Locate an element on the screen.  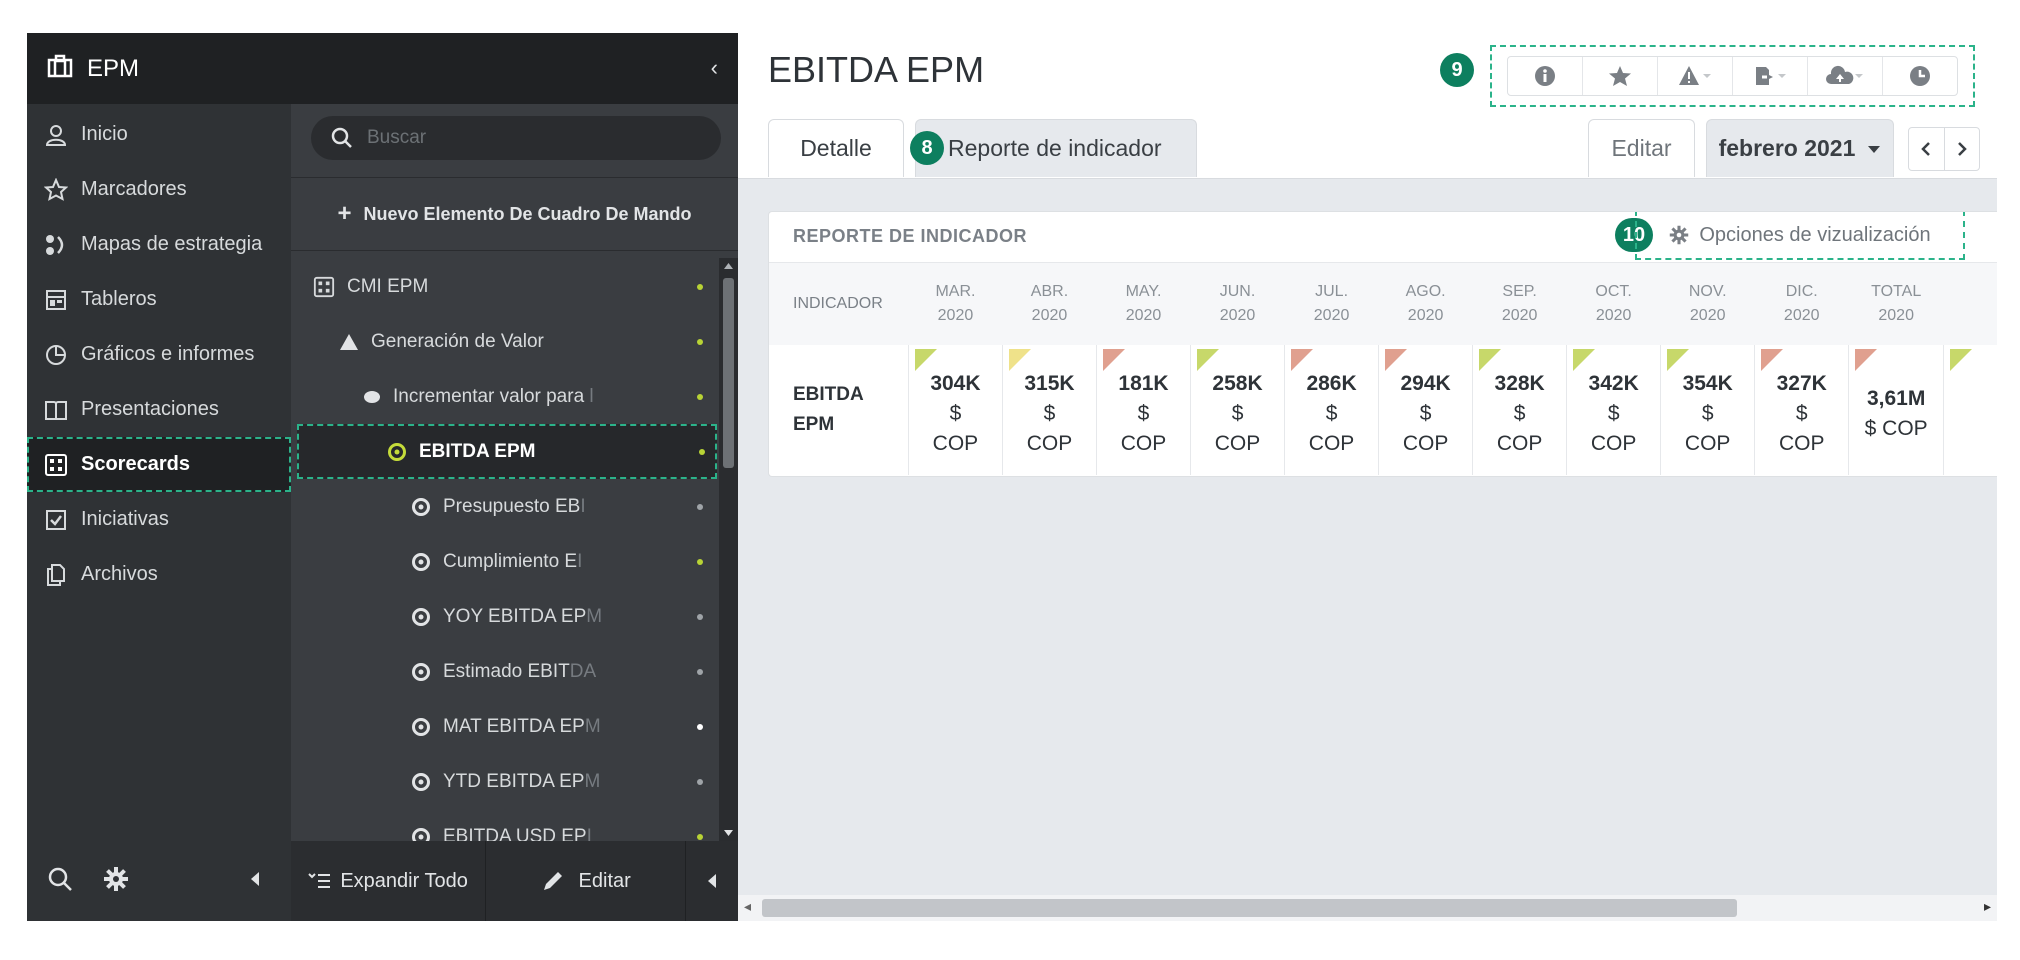
new-element-button: + Nuevo Elemento De Cuadro De Mando is located at coordinates (514, 214).